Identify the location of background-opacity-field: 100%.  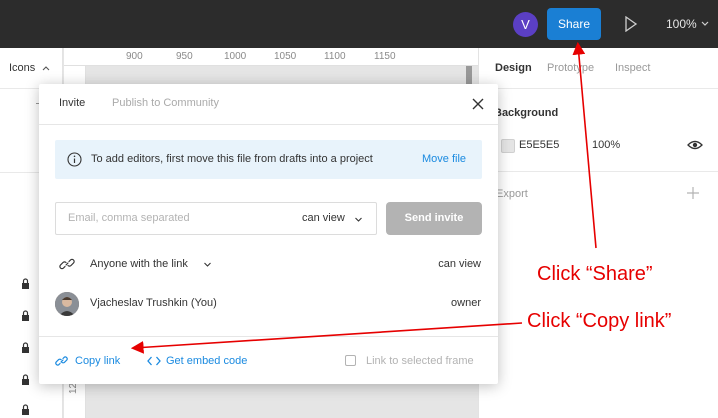
(606, 145).